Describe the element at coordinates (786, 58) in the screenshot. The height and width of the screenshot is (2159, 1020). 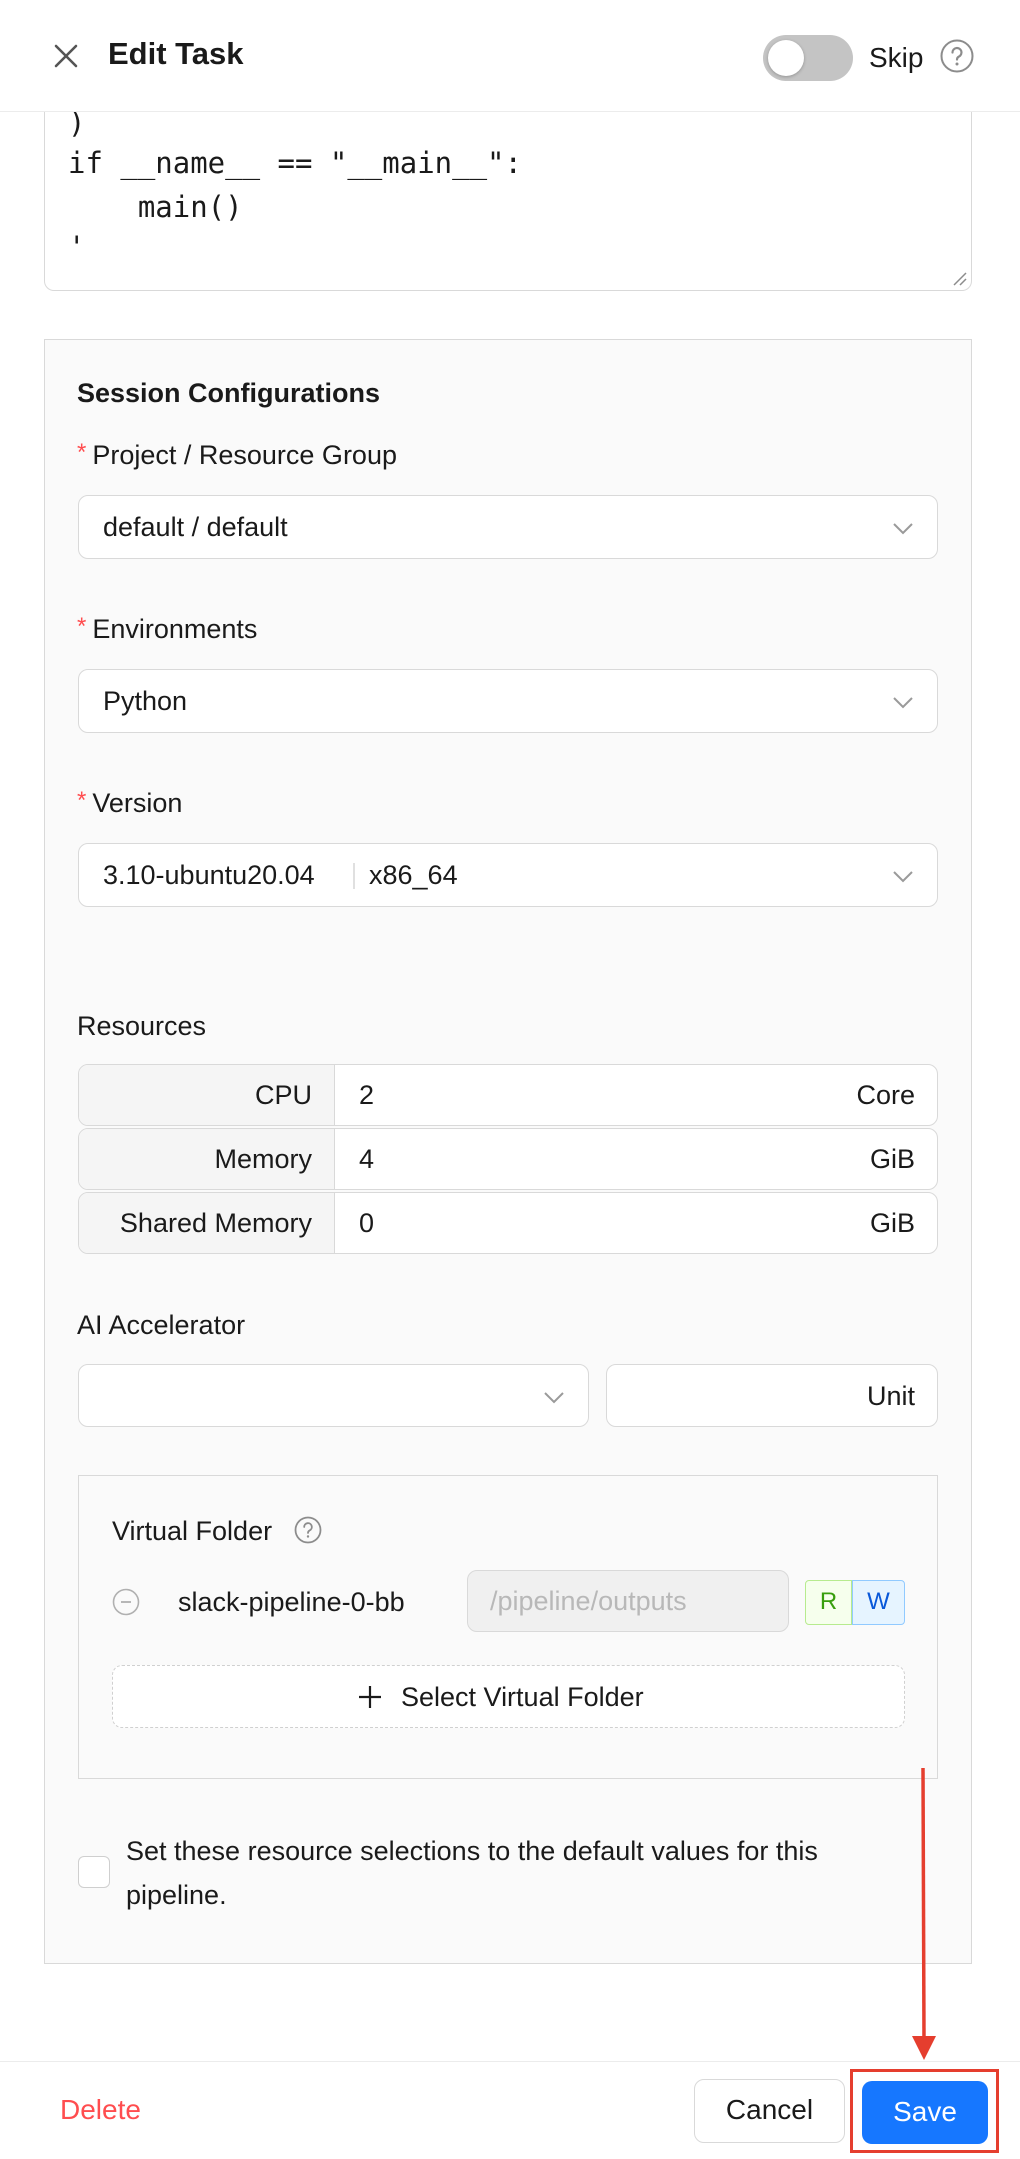
I see `toggle-knob` at that location.